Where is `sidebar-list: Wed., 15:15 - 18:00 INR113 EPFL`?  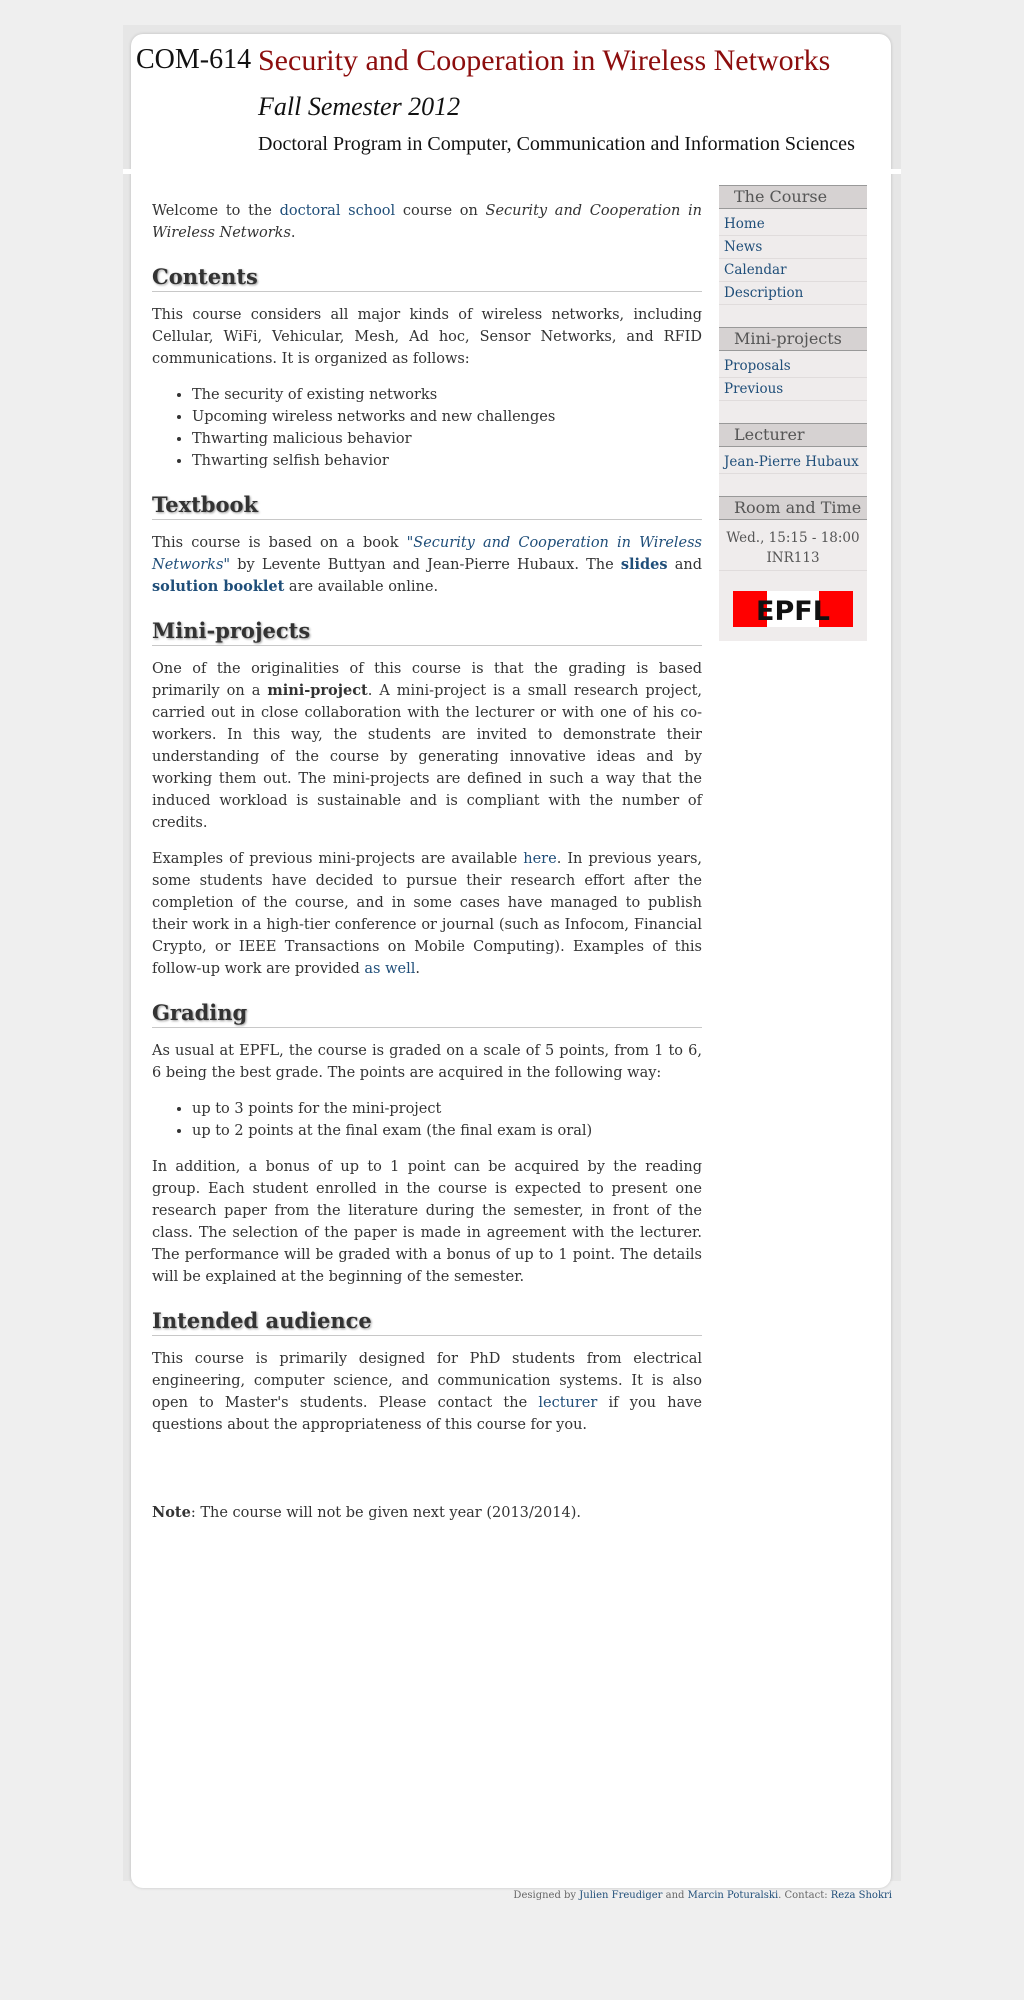 sidebar-list: Wed., 15:15 - 18:00 INR113 EPFL is located at coordinates (793, 577).